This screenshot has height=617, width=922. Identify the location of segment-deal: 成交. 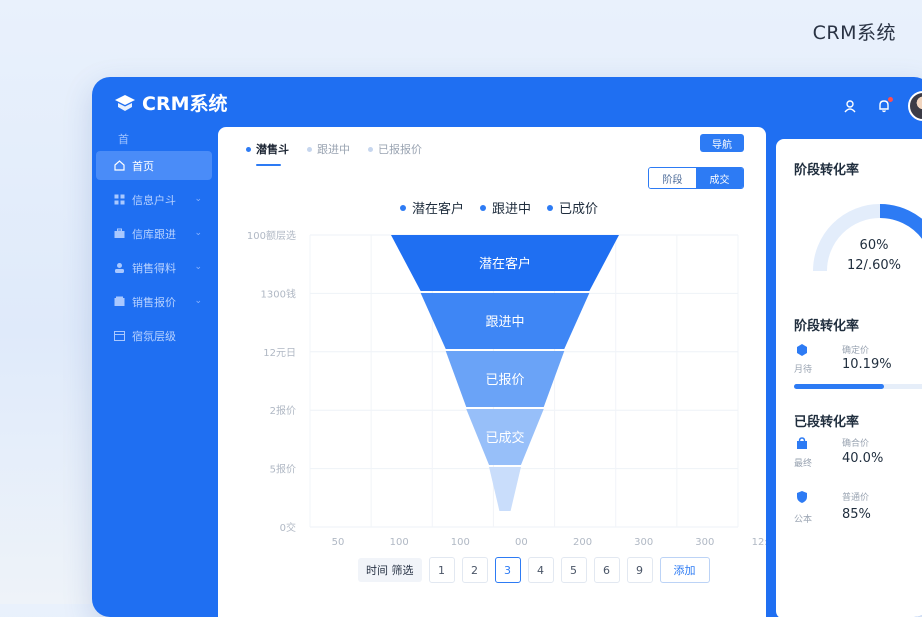
(719, 178).